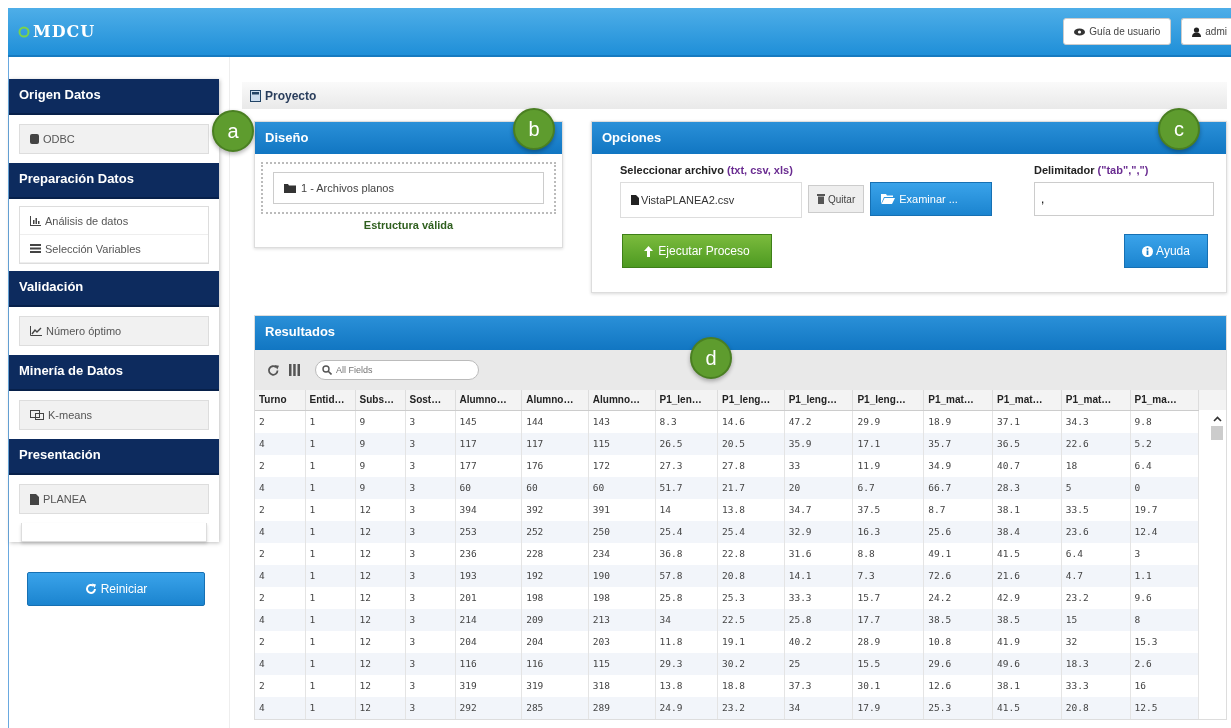 Image resolution: width=1231 pixels, height=728 pixels. Describe the element at coordinates (35, 220) in the screenshot. I see `bar-chart-icon` at that location.